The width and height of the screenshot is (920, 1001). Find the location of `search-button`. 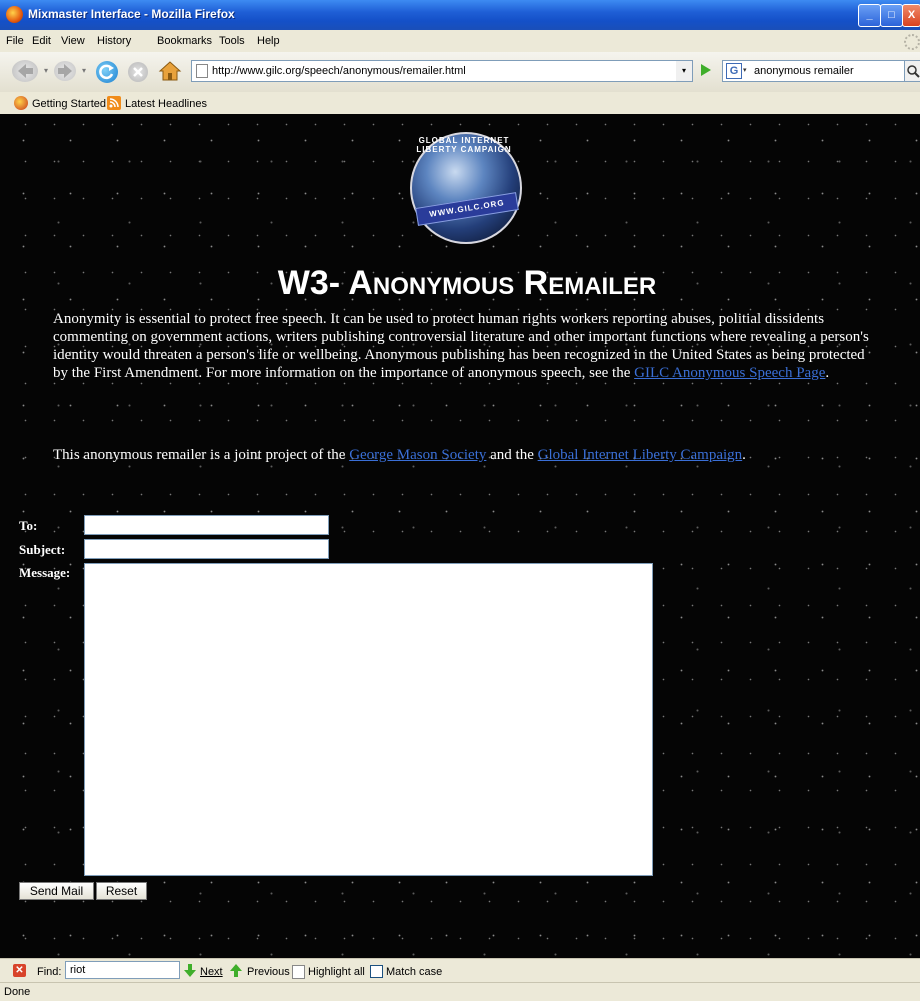

search-button is located at coordinates (912, 71).